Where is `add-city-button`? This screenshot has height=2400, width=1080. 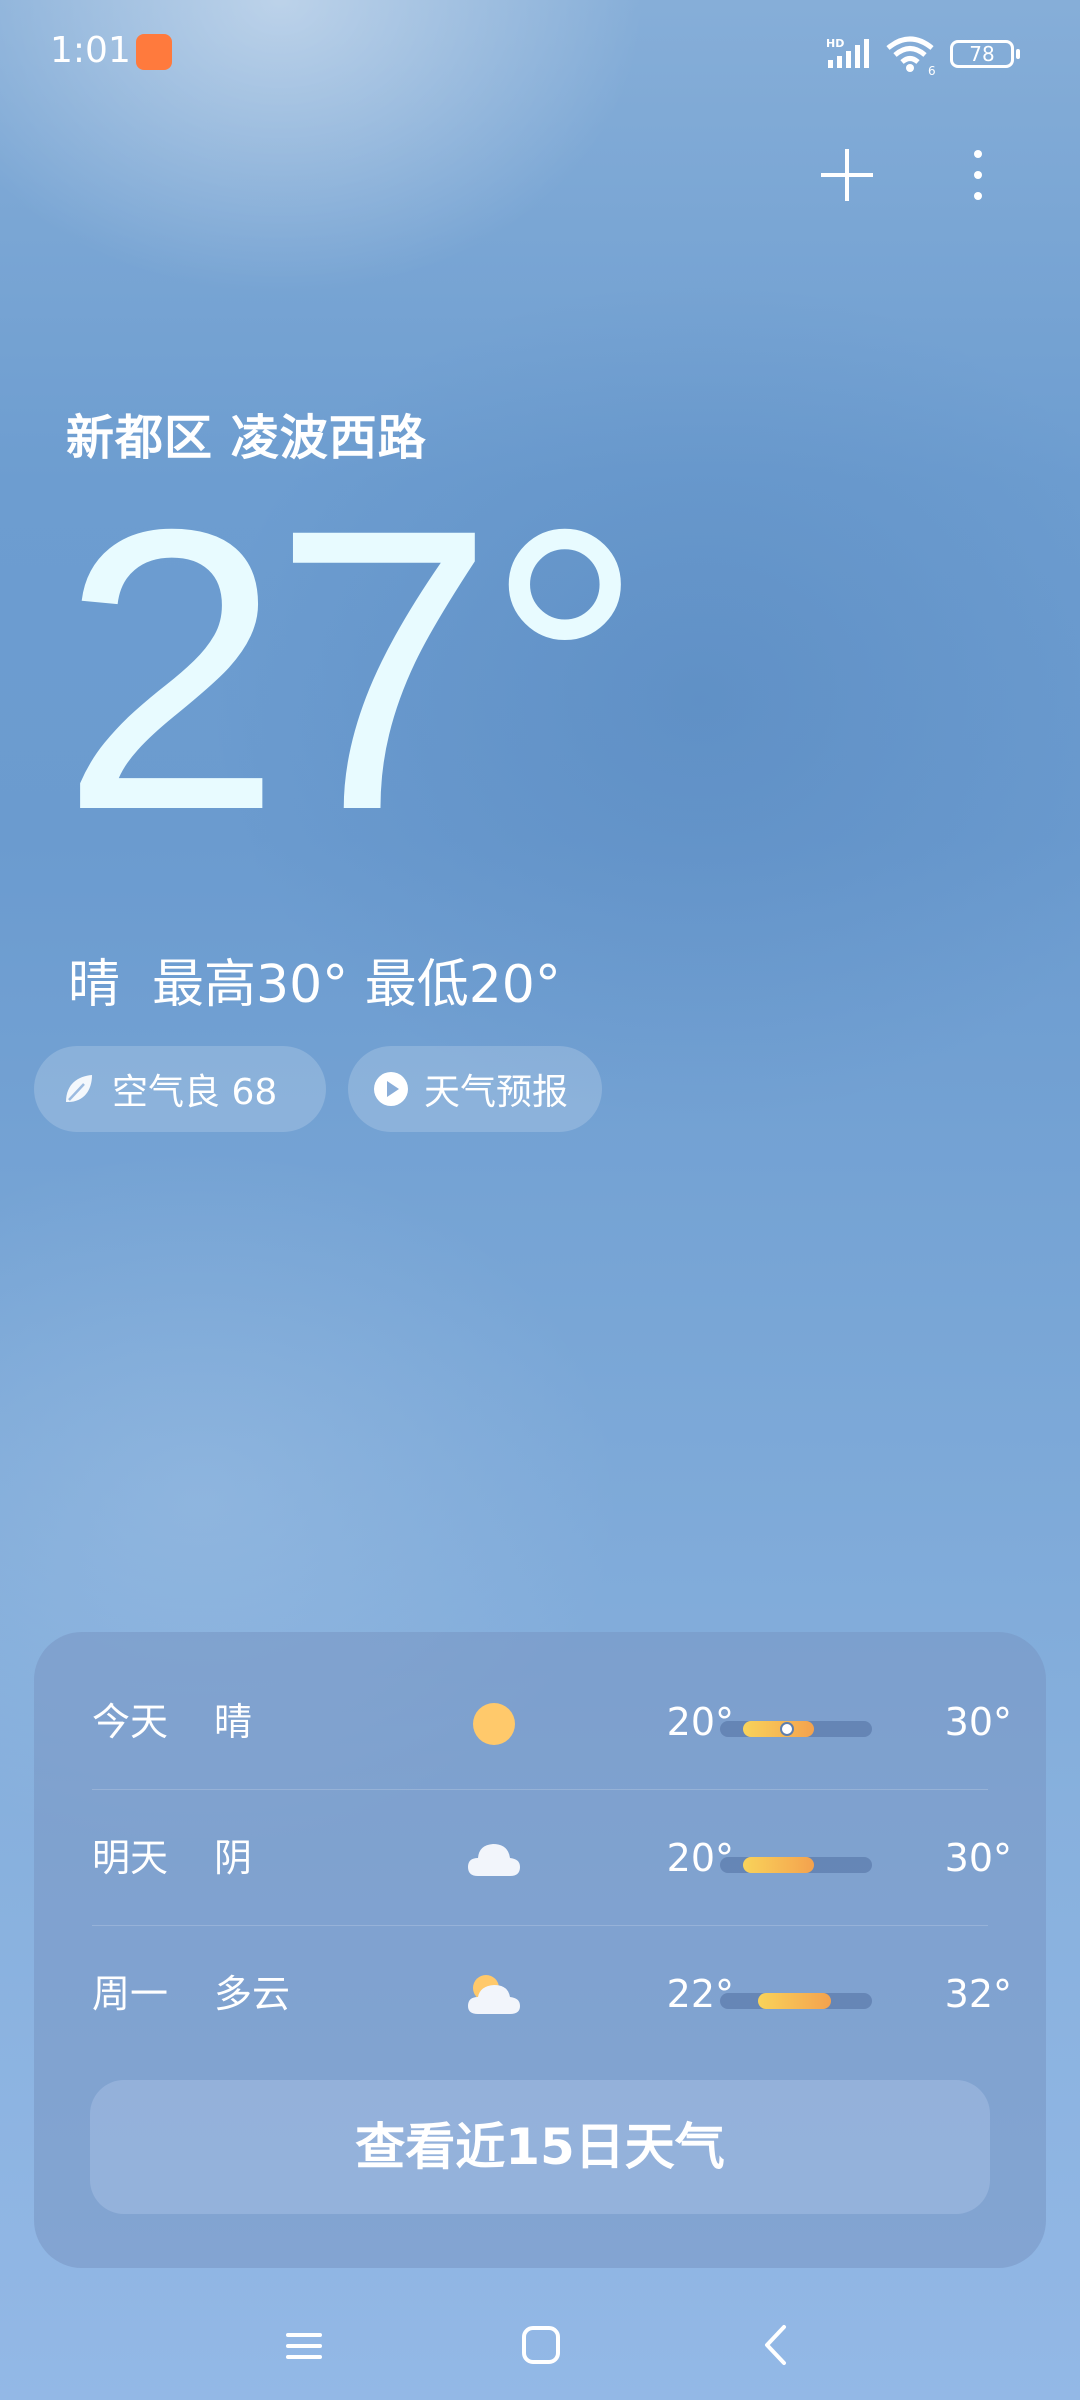 add-city-button is located at coordinates (847, 175).